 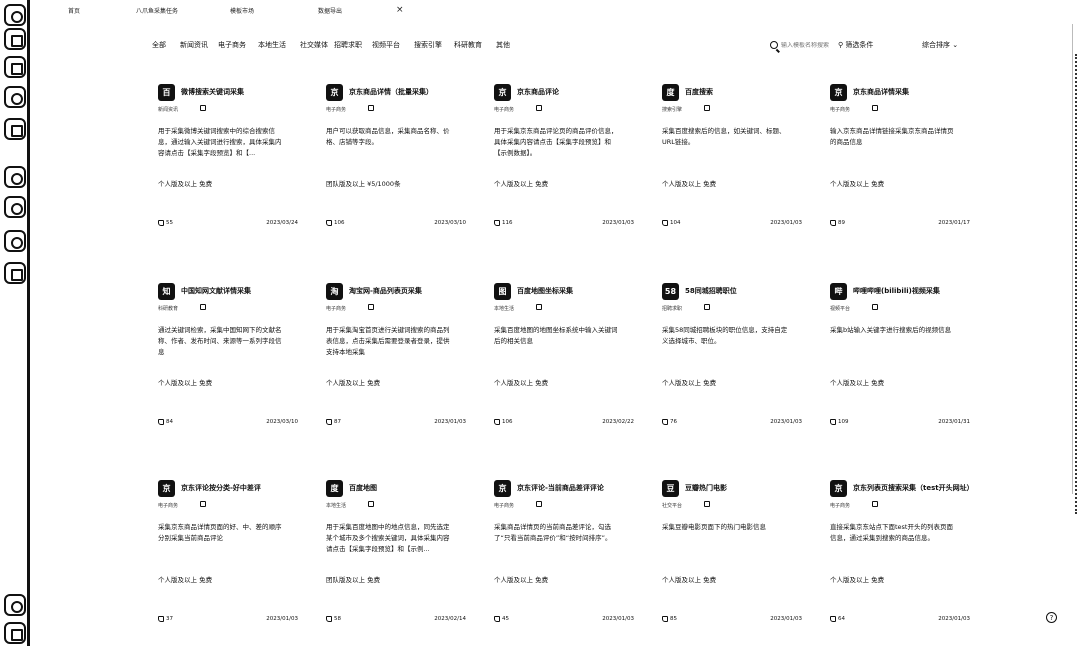 What do you see at coordinates (240, 92) in the screenshot?
I see `card-title: 微博搜索关键词采集` at bounding box center [240, 92].